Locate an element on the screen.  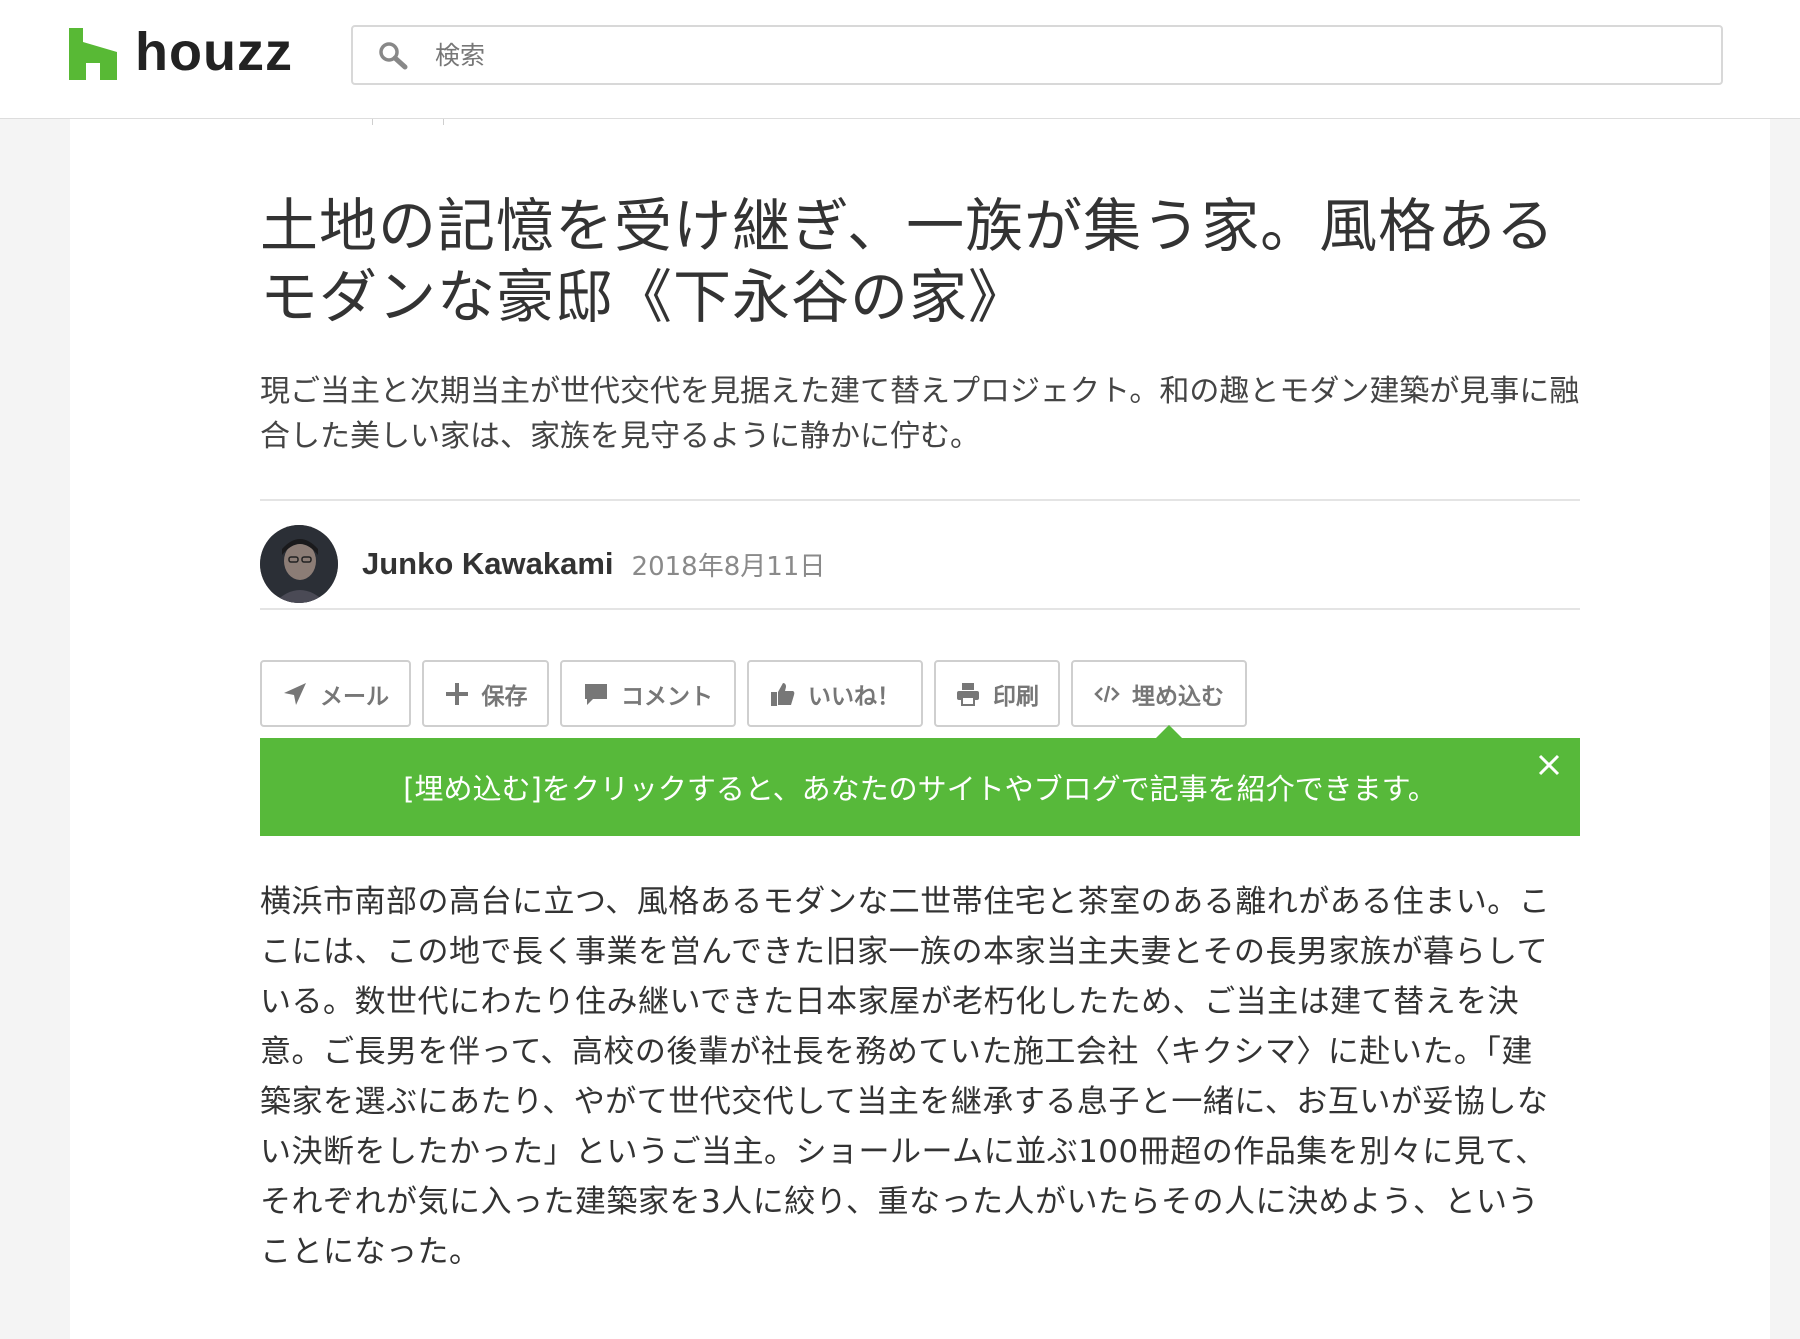
thumbs-up-icon is located at coordinates (783, 694).